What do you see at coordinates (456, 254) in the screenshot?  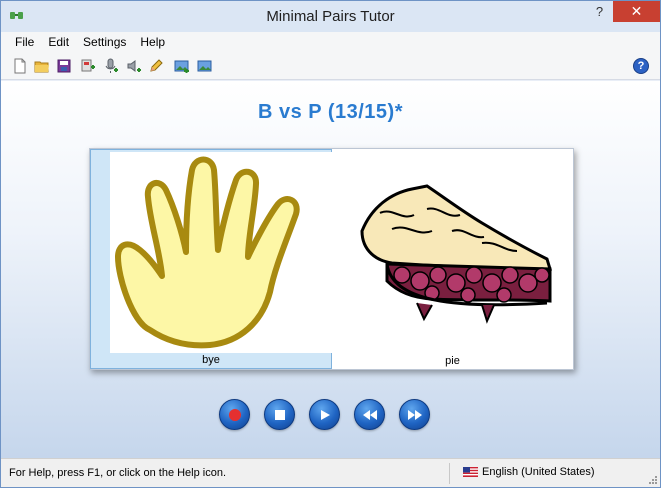 I see `cherry-pie-picture` at bounding box center [456, 254].